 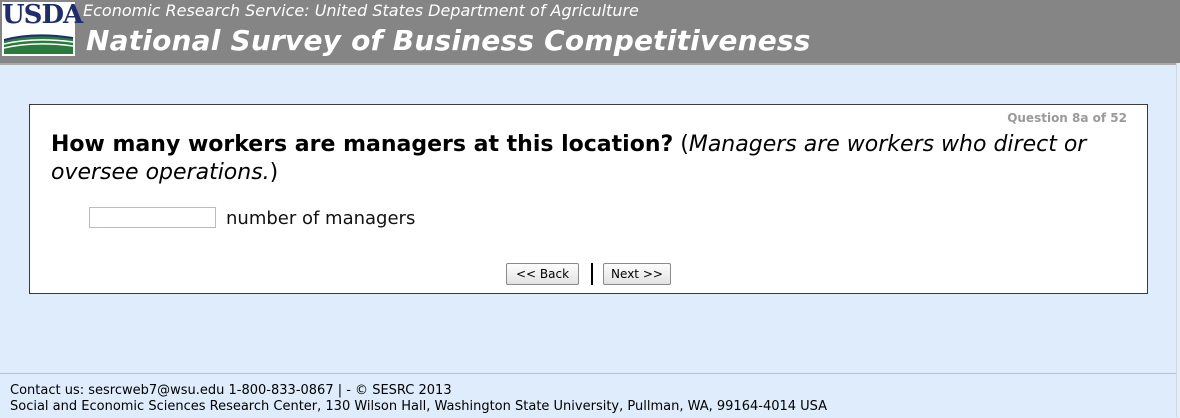 I want to click on usda-logo: USDA, so click(x=42, y=28).